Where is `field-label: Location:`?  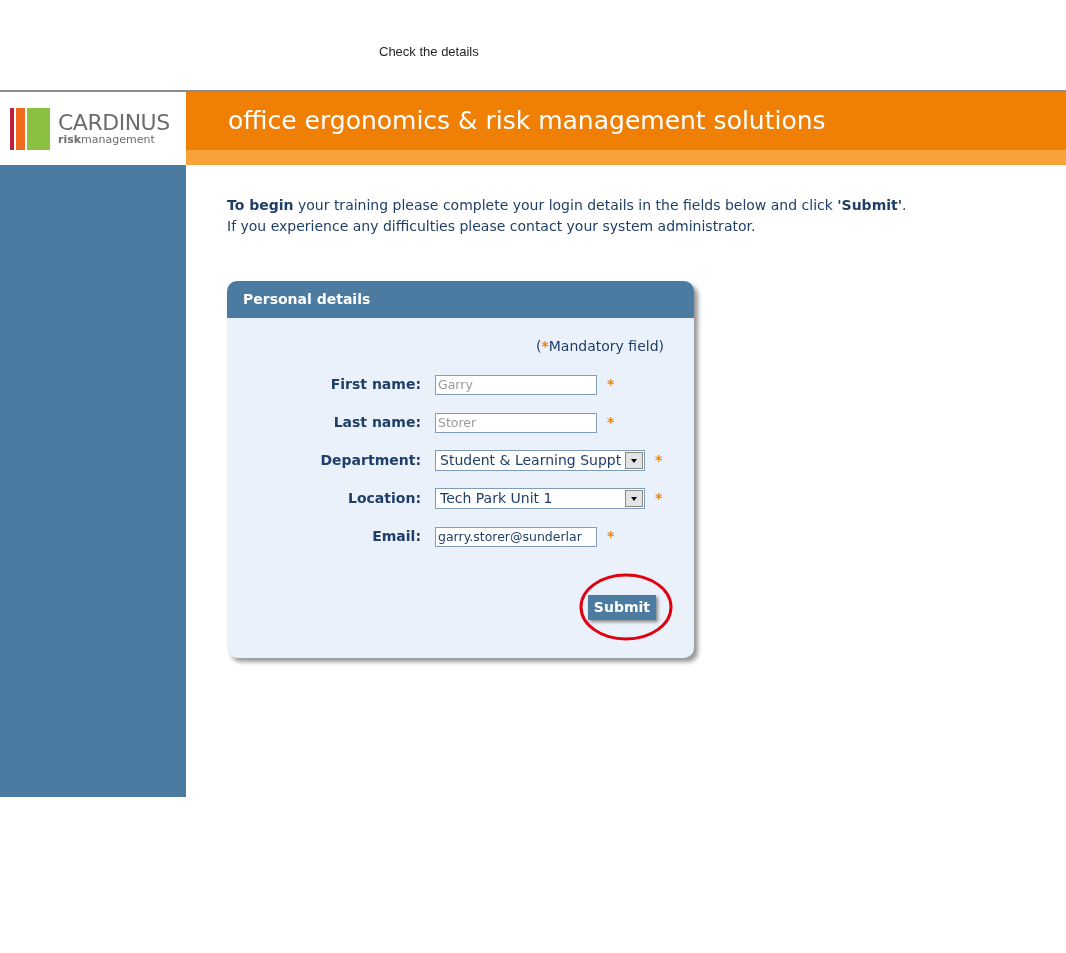 field-label: Location: is located at coordinates (384, 498).